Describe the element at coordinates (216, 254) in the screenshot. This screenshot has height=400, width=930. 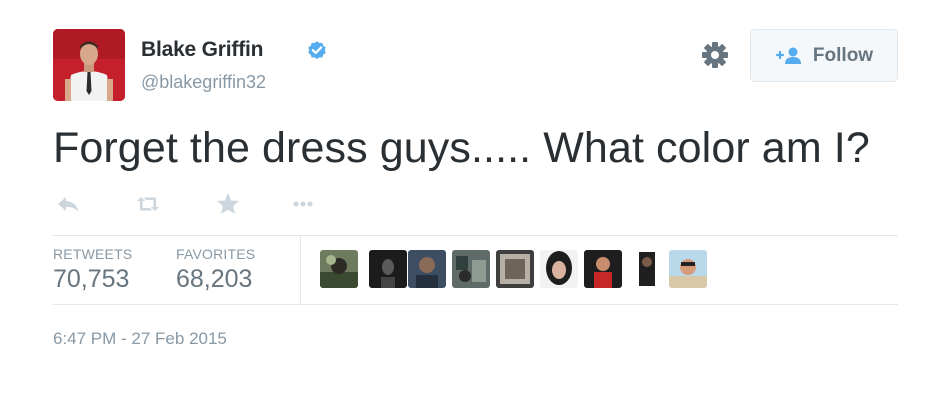
I see `favorites-label: FAVORITES` at that location.